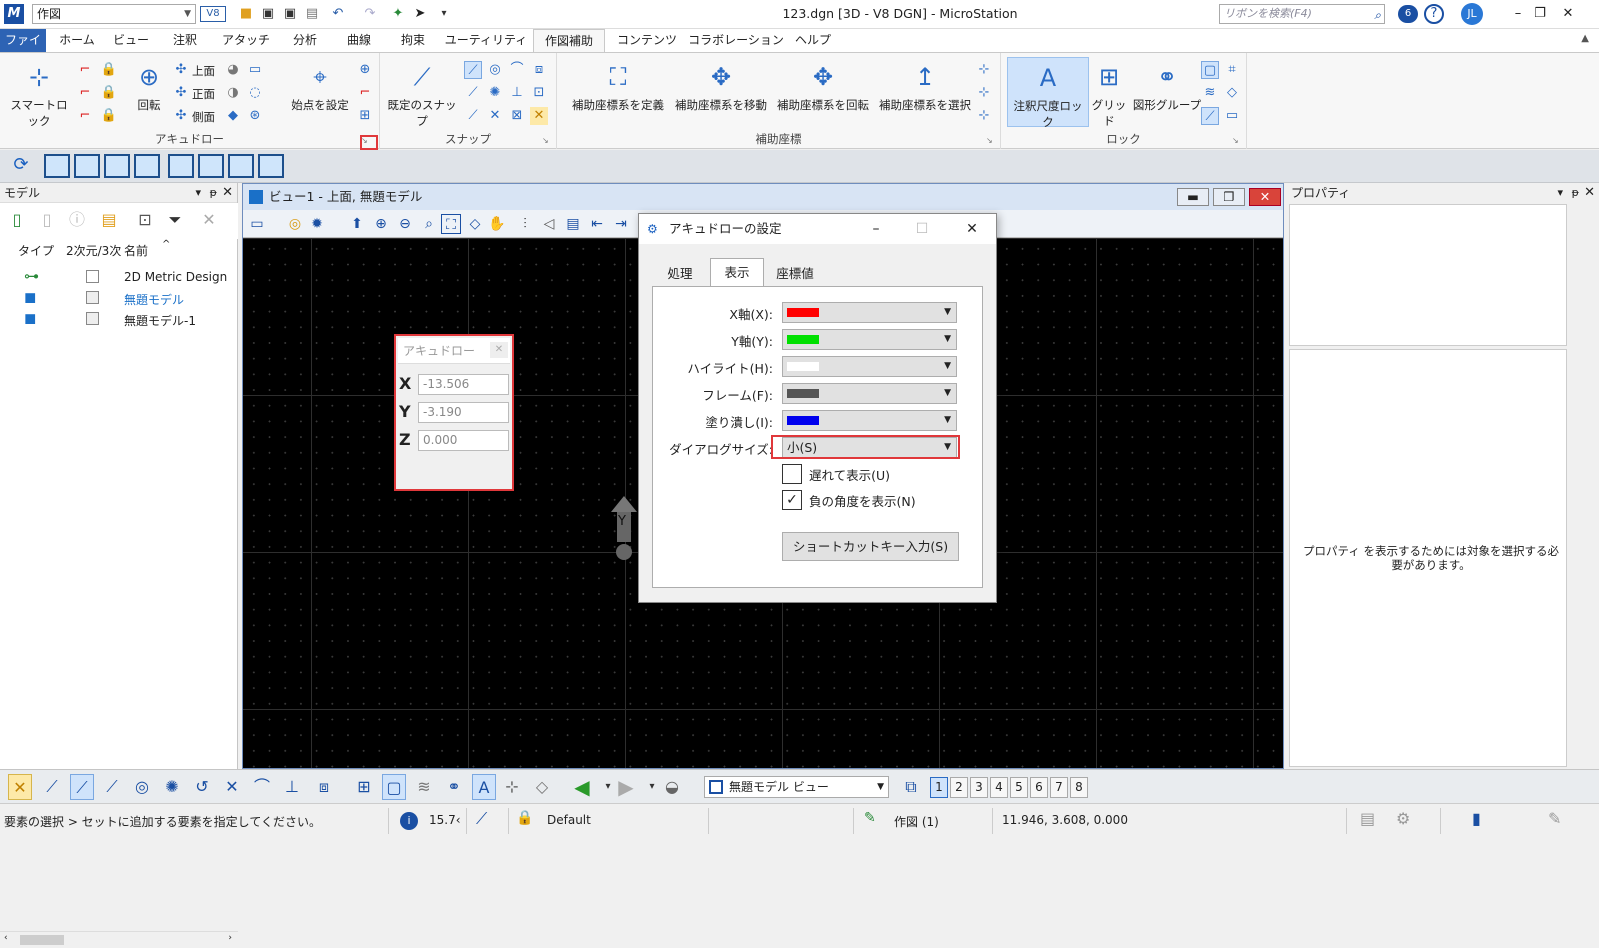 The image size is (1599, 948). What do you see at coordinates (626, 787) in the screenshot?
I see `forward-arrow-icon: ▶` at bounding box center [626, 787].